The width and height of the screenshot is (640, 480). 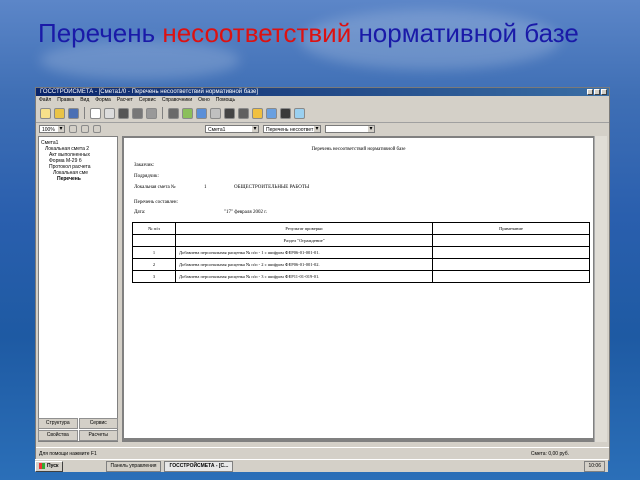 I want to click on left-pane-tabs: Структура Сервис Свойства Расчеты, so click(x=78, y=429).